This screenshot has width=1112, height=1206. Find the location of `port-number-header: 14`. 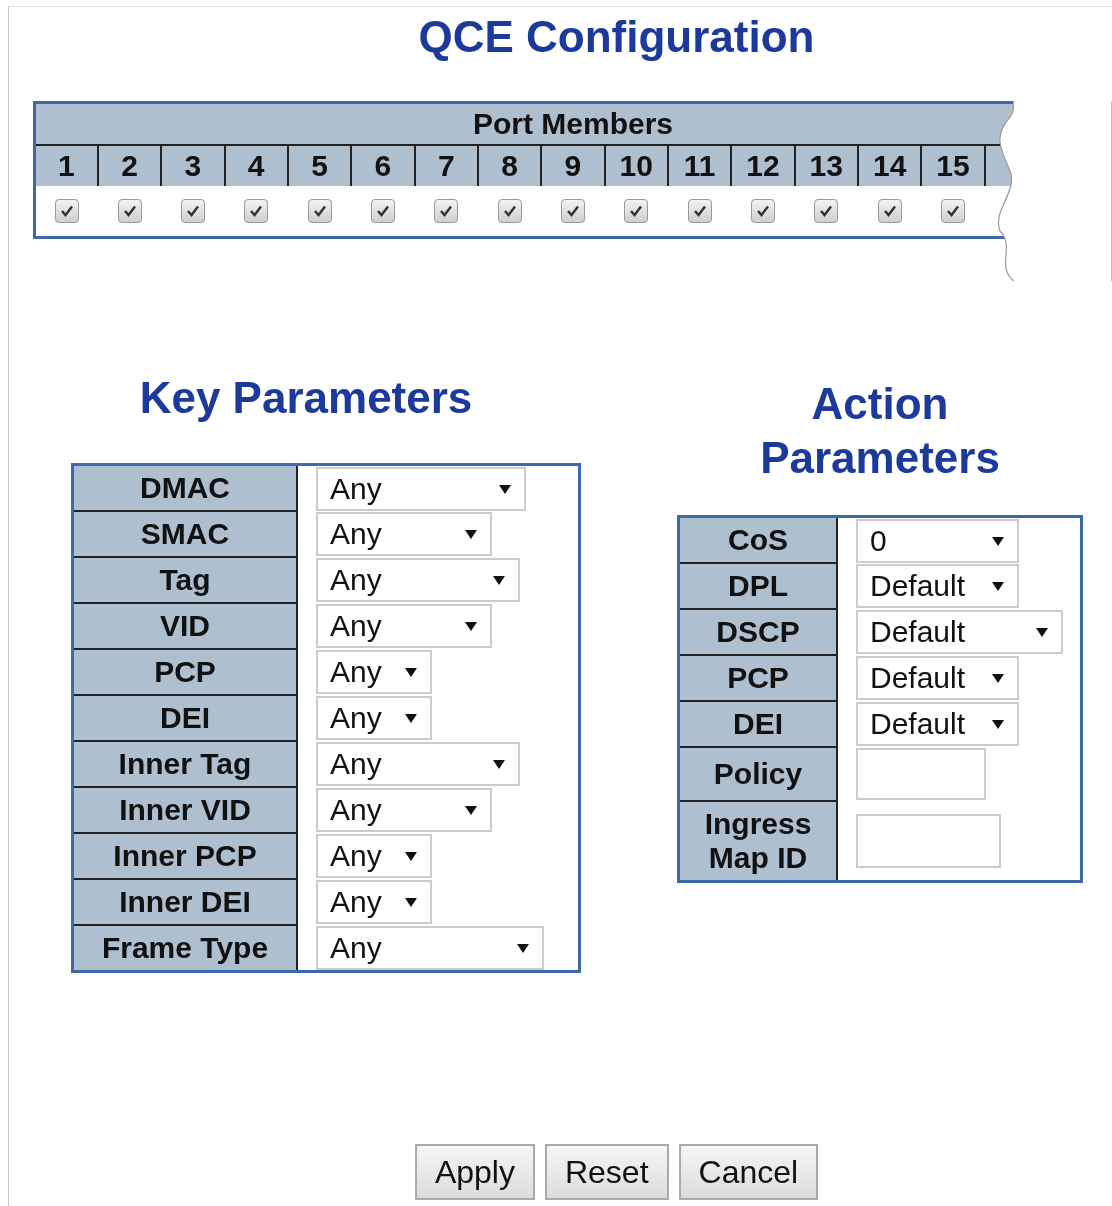

port-number-header: 14 is located at coordinates (889, 165).